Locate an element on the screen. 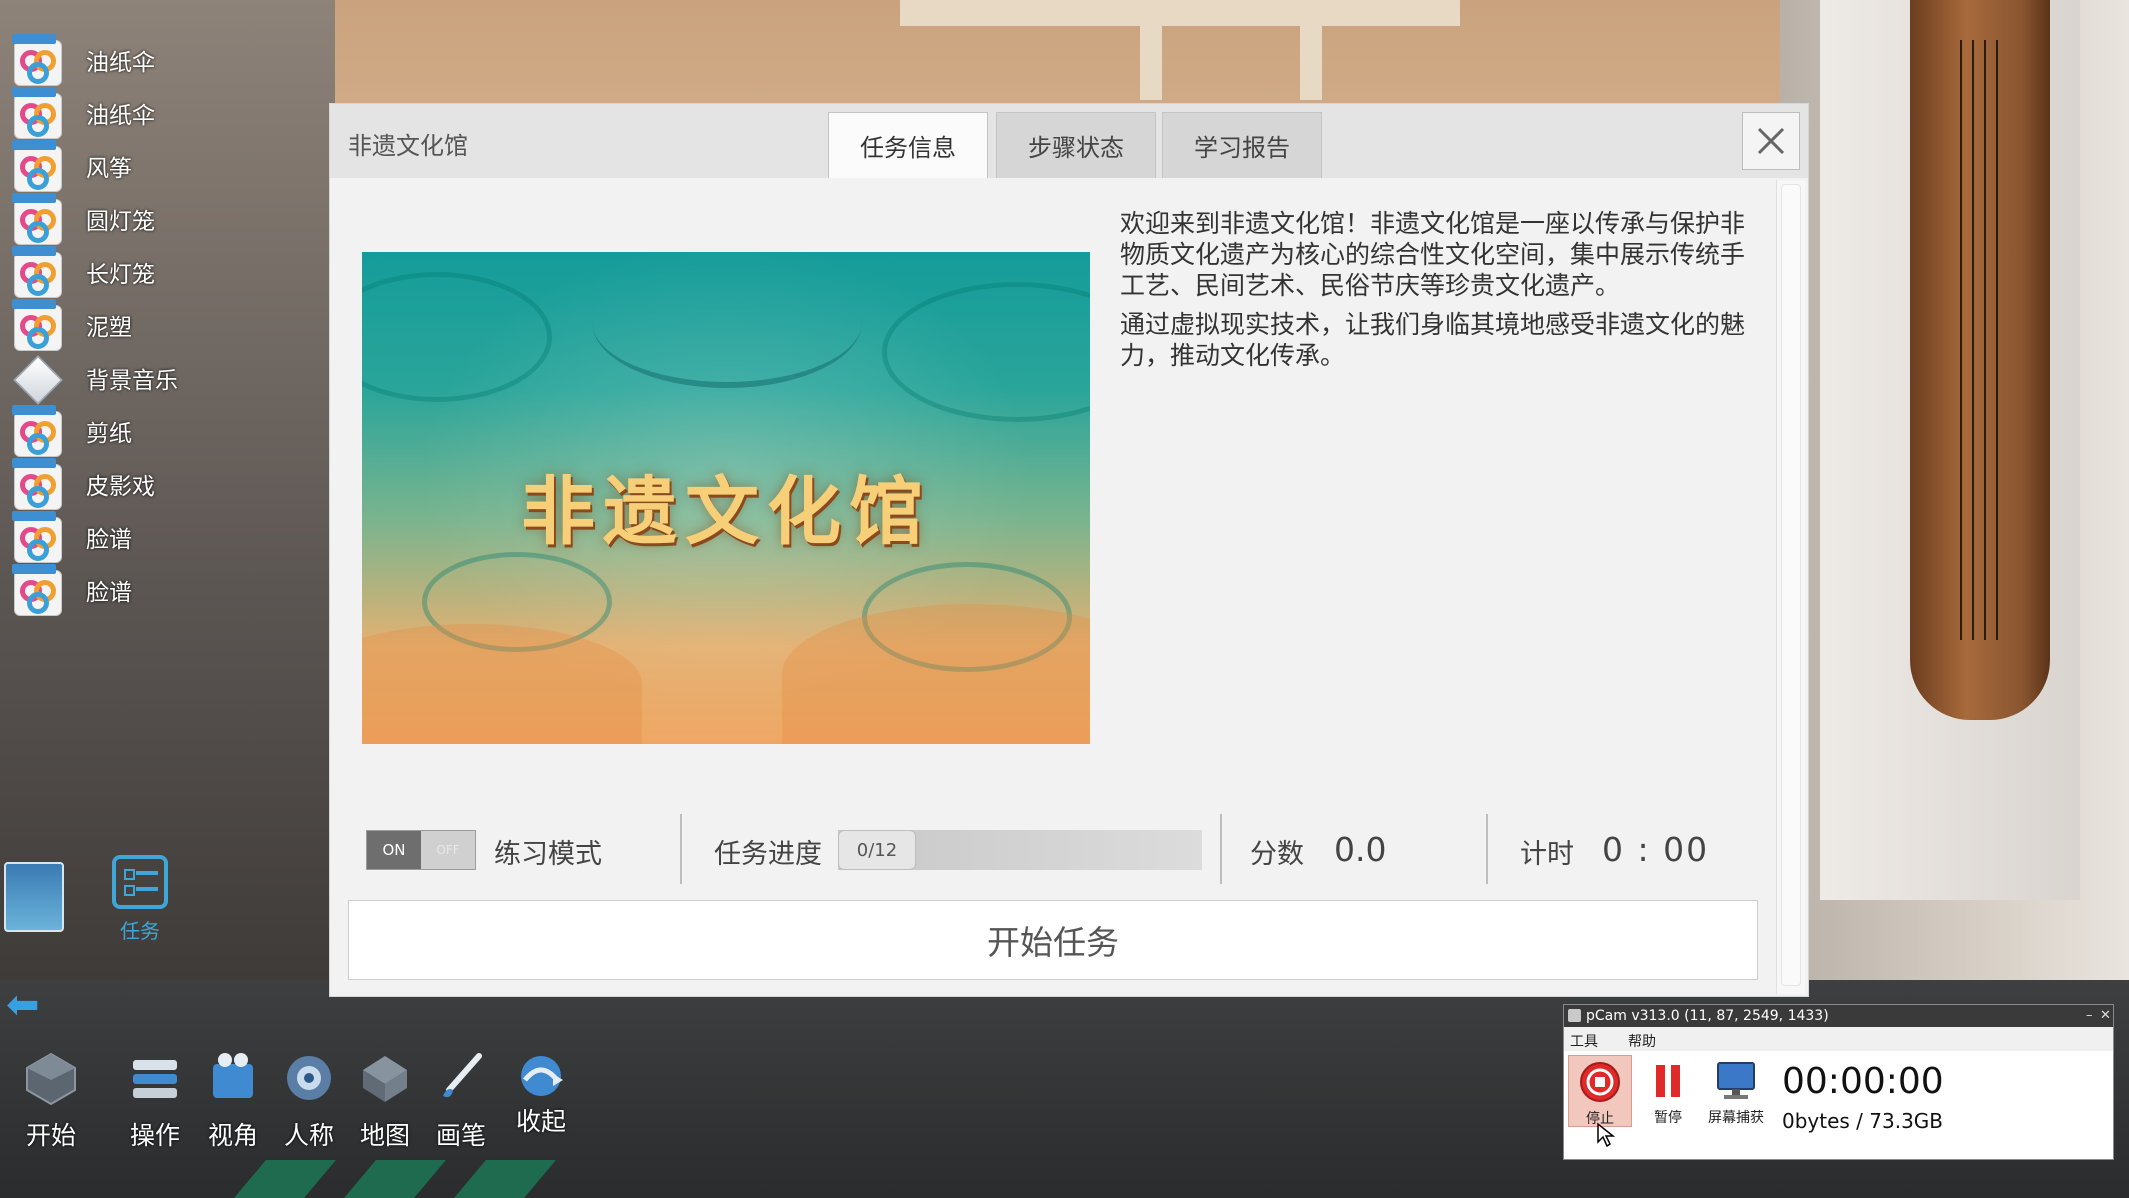  task-shortcut-label: 任务 is located at coordinates (140, 931).